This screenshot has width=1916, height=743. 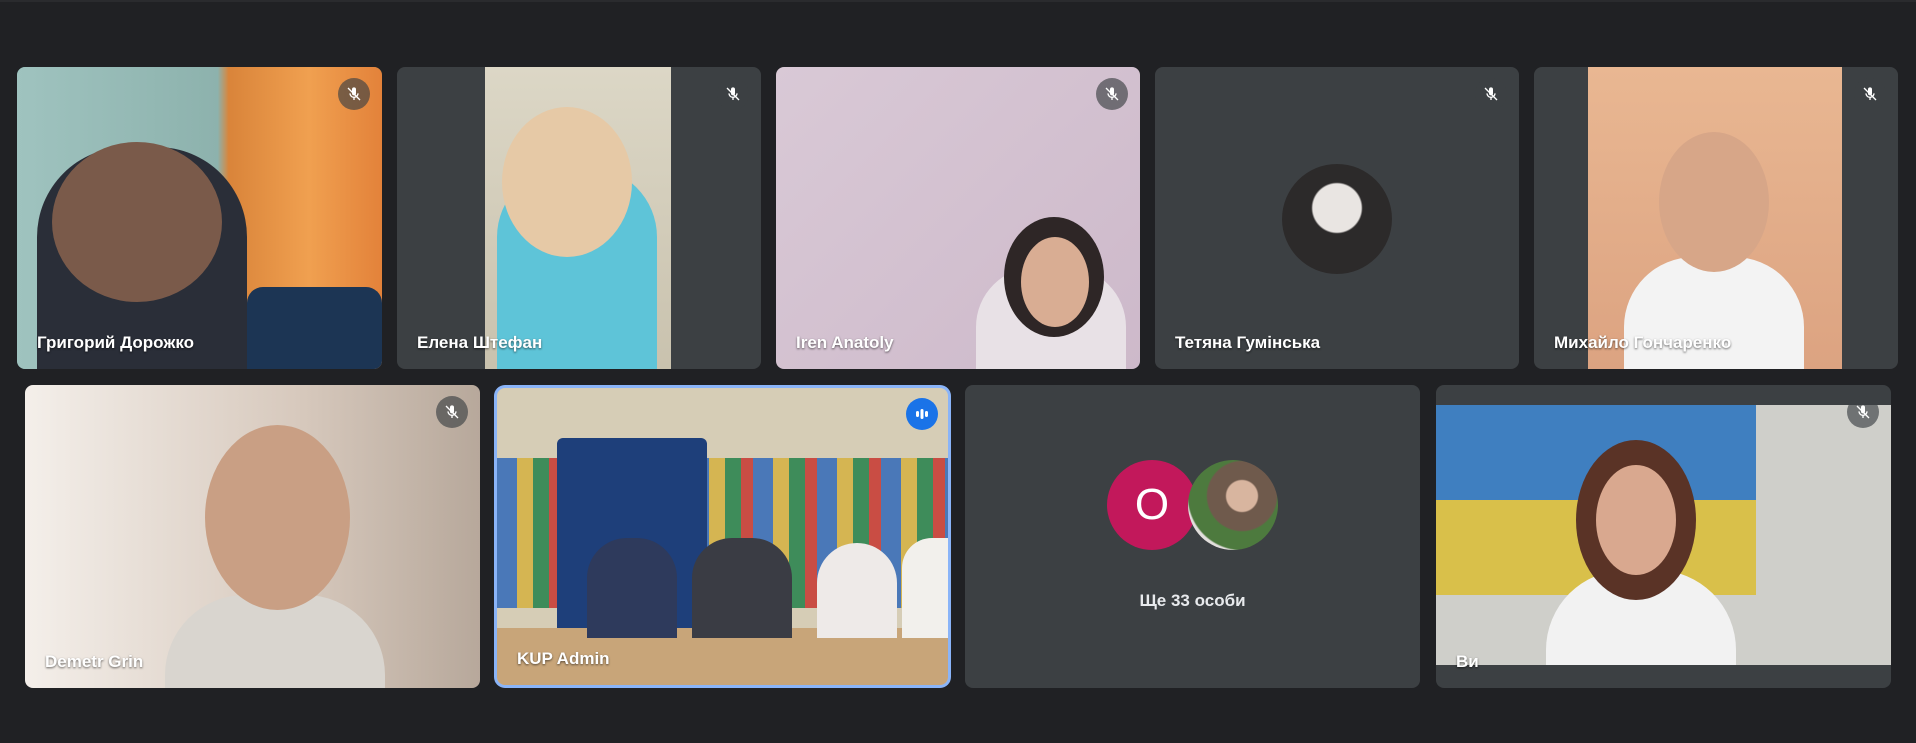 What do you see at coordinates (1248, 342) in the screenshot?
I see `participant-name: Тетяна Гумінська` at bounding box center [1248, 342].